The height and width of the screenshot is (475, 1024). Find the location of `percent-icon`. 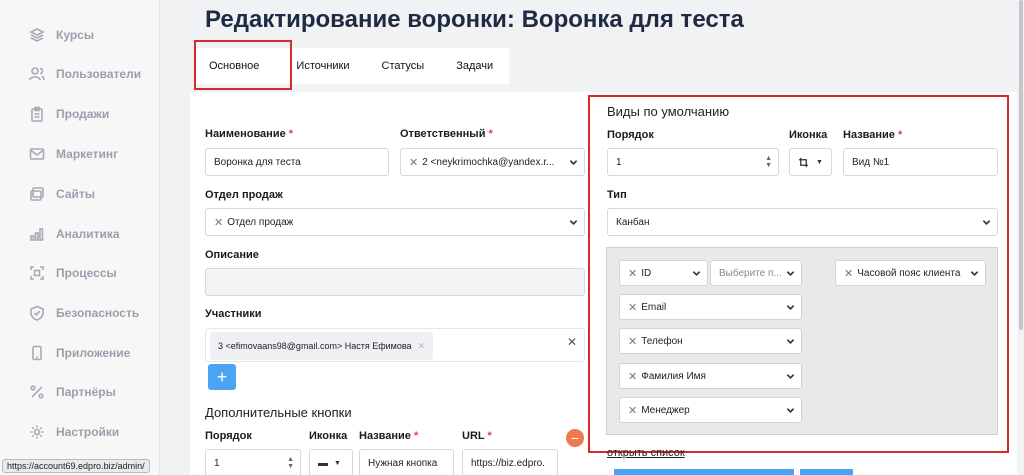

percent-icon is located at coordinates (37, 392).